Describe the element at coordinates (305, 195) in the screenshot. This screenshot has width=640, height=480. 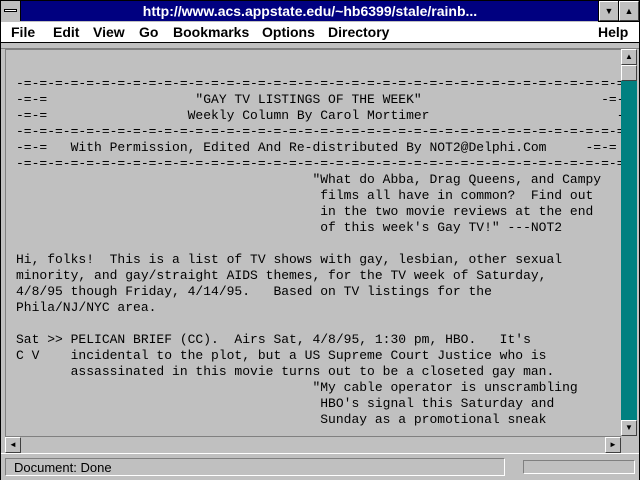
I see `document-line: films all have in common? Find out` at that location.